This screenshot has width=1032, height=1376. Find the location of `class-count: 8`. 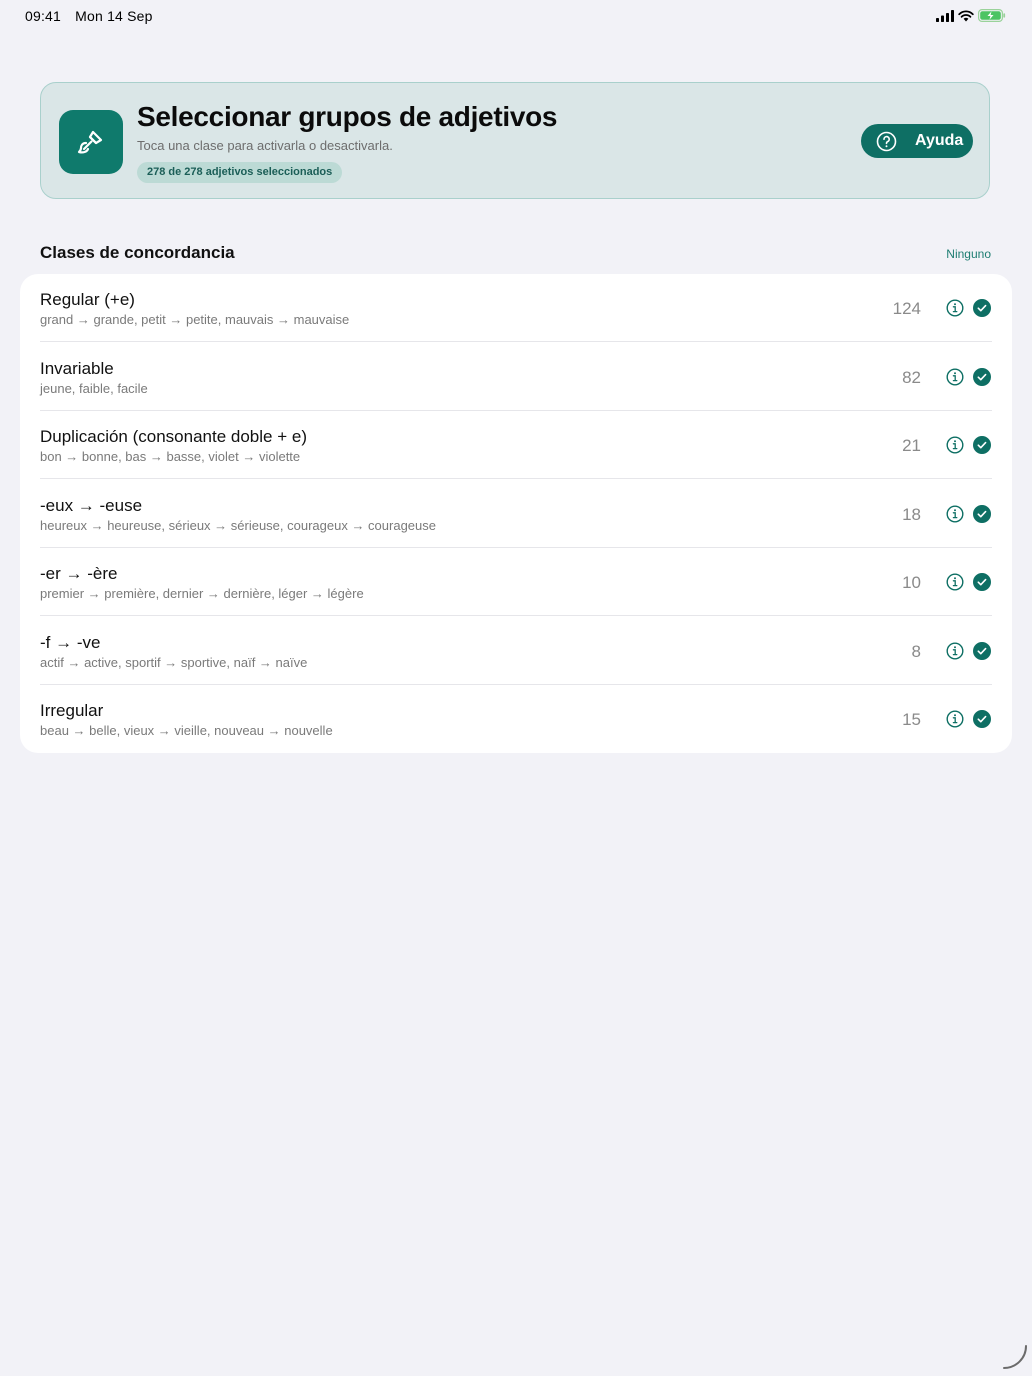

class-count: 8 is located at coordinates (916, 651).